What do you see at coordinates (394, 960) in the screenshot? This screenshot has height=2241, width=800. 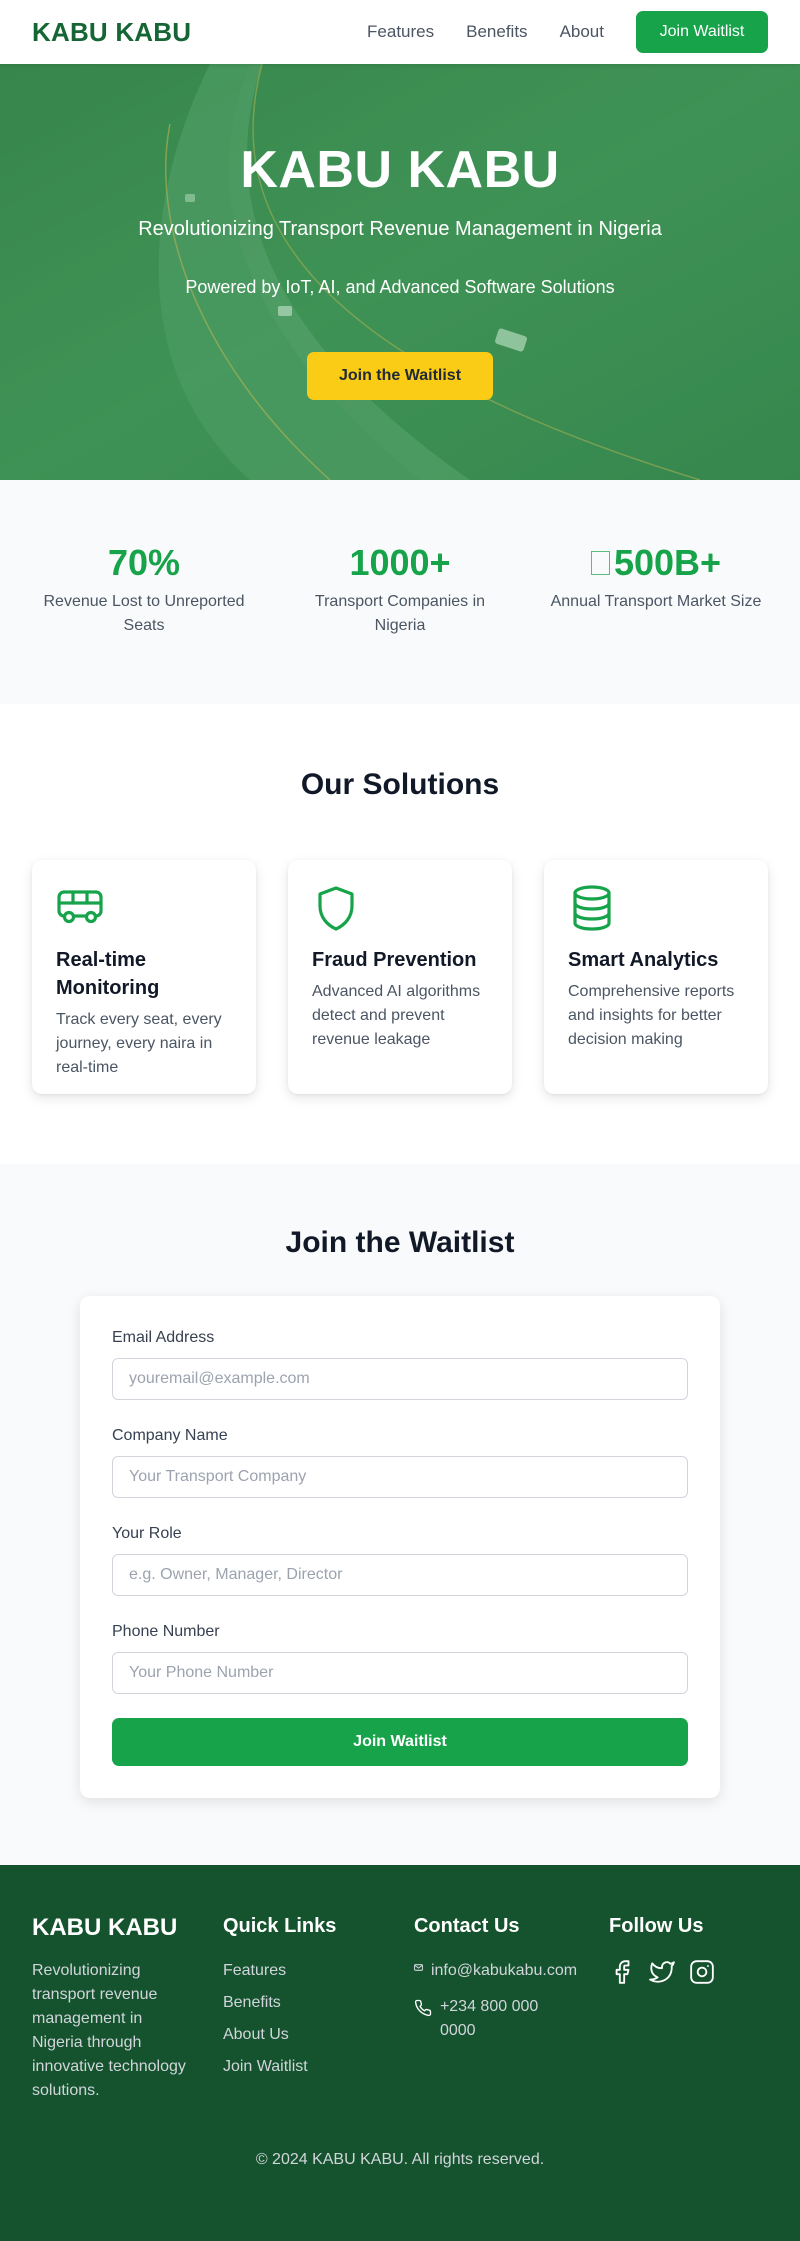 I see `solution-card-title: Fraud Prevention` at bounding box center [394, 960].